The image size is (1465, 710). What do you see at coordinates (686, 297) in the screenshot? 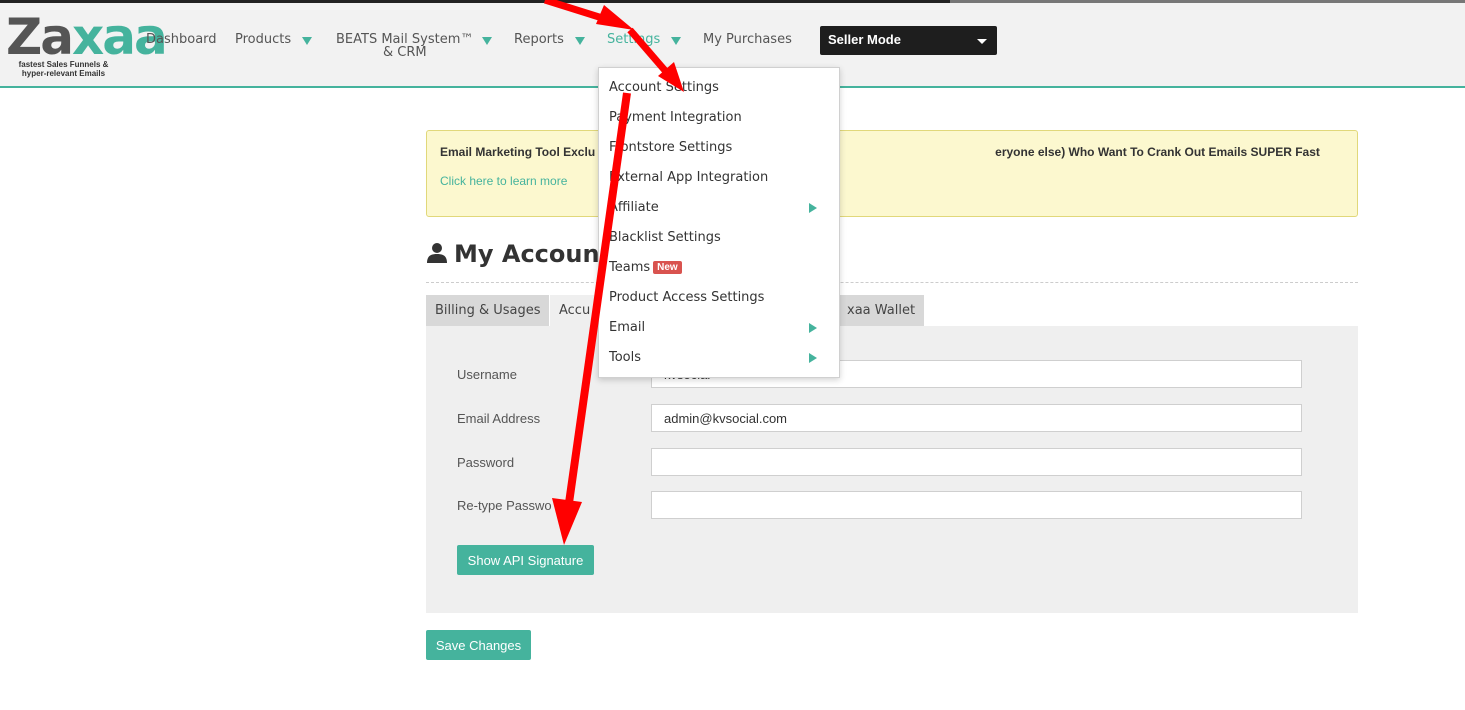
I see `menu-item-product-access-settings: Product Access Settings` at bounding box center [686, 297].